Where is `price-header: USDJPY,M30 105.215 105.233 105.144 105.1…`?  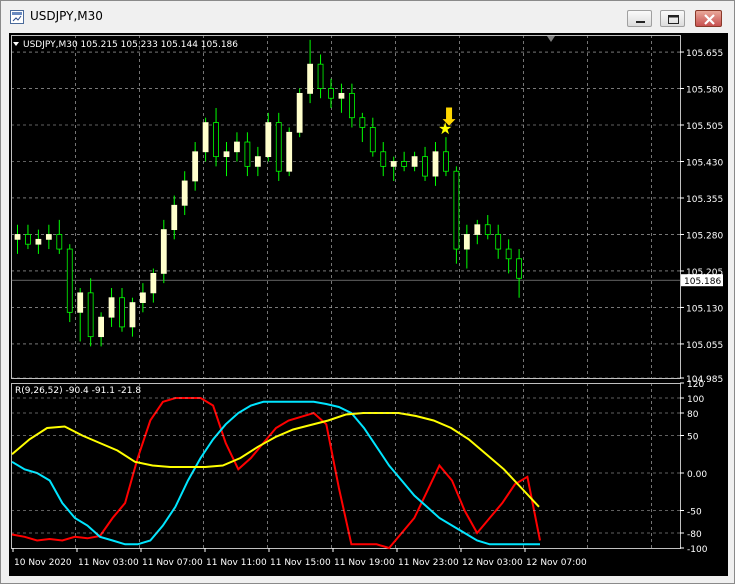
price-header: USDJPY,M30 105.215 105.233 105.144 105.1… is located at coordinates (130, 45).